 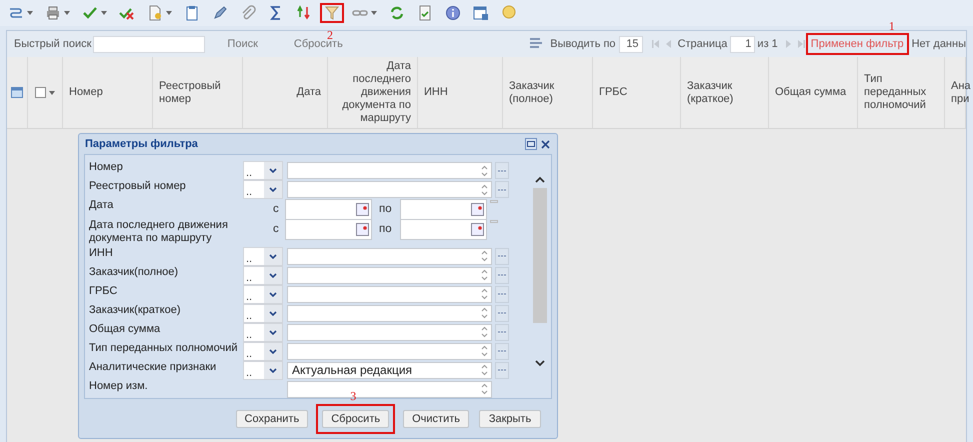 What do you see at coordinates (613, 92) in the screenshot?
I see `column-header: ГРБС` at bounding box center [613, 92].